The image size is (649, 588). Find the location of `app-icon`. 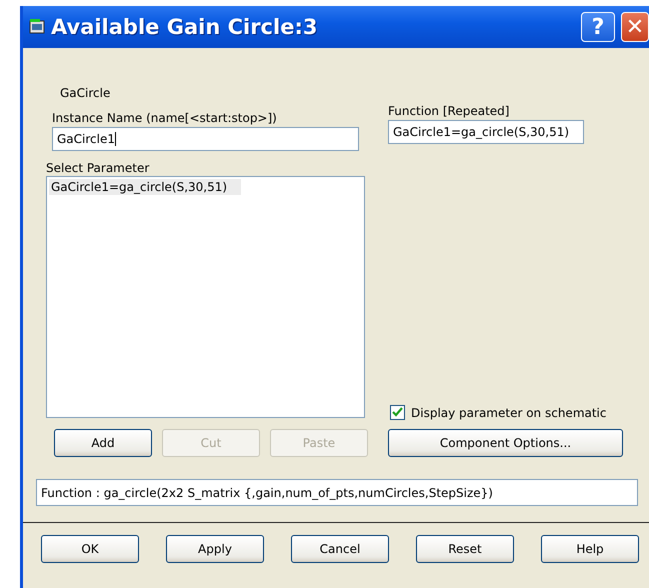

app-icon is located at coordinates (37, 27).